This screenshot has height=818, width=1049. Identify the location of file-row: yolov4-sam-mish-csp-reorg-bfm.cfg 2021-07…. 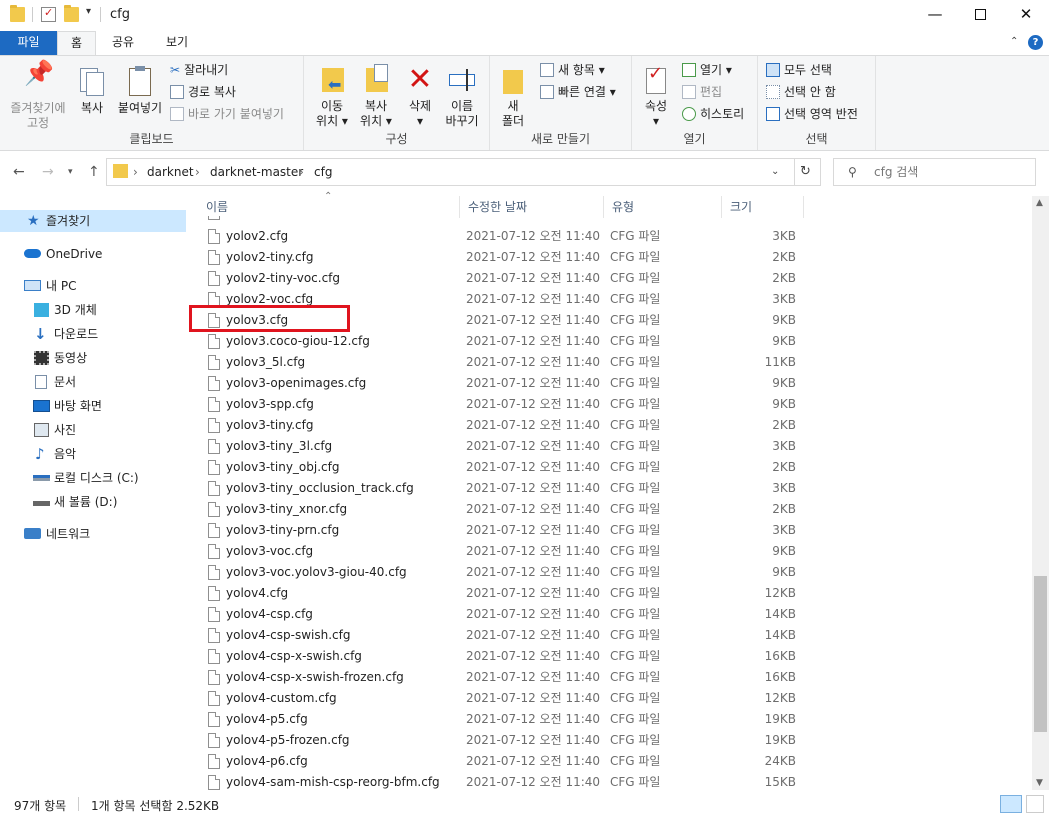
(503, 781).